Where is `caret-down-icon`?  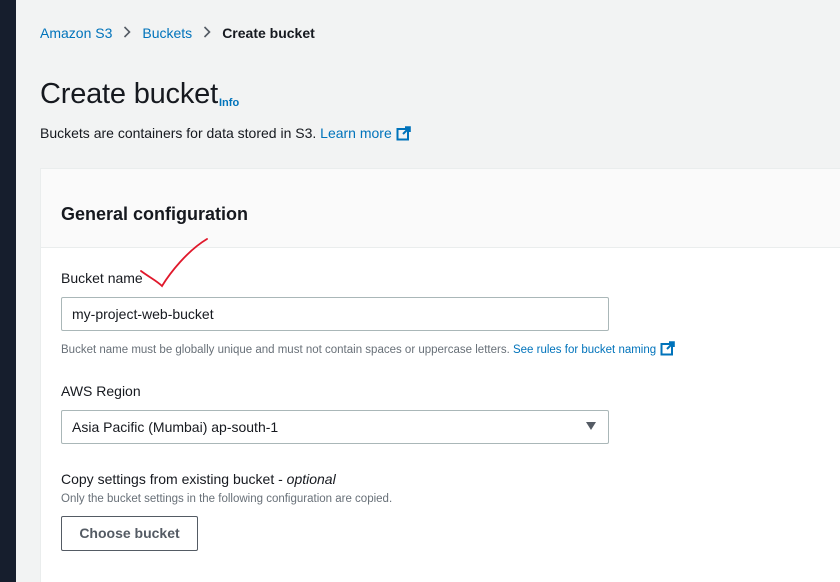 caret-down-icon is located at coordinates (591, 426).